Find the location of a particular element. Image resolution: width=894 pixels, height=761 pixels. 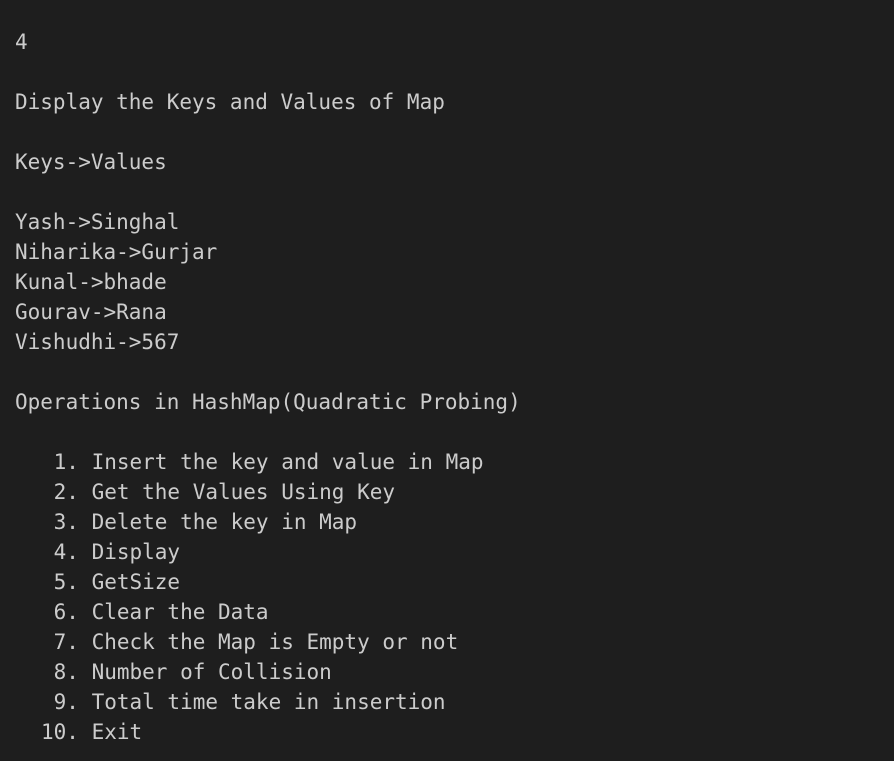

menu-item-insert: 1. Insert the key and value in Map is located at coordinates (262, 462).